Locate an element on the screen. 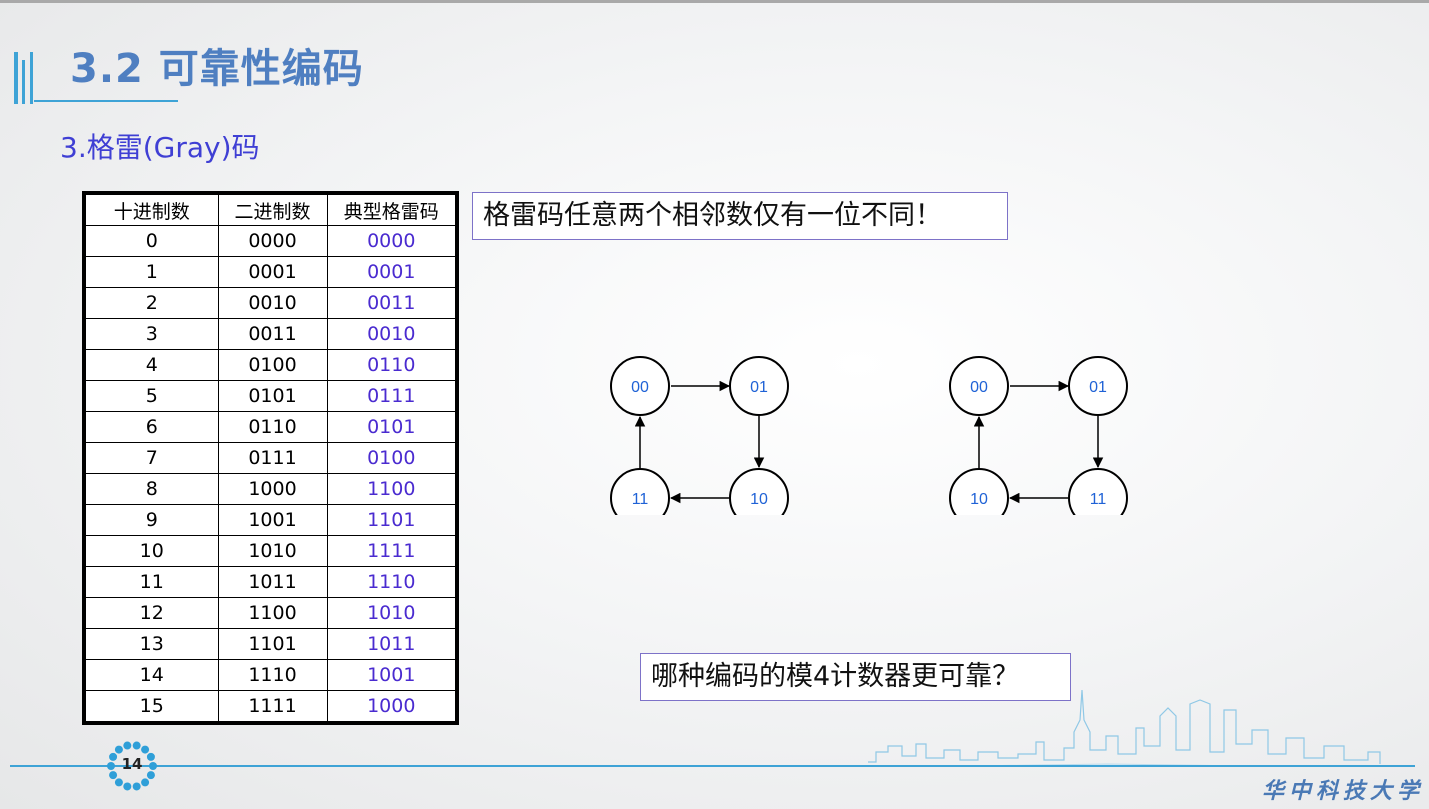  table-row: 15 1111 1000 is located at coordinates (270, 707).